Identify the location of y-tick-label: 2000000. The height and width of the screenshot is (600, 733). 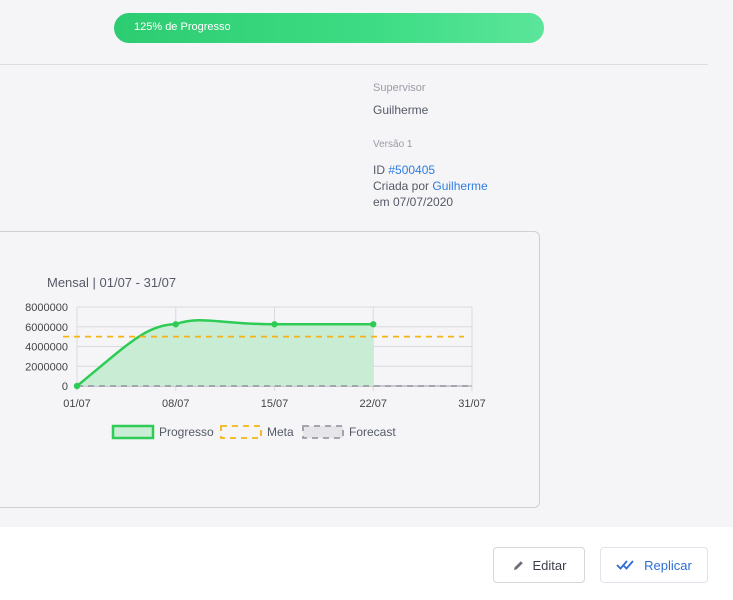
(46, 367).